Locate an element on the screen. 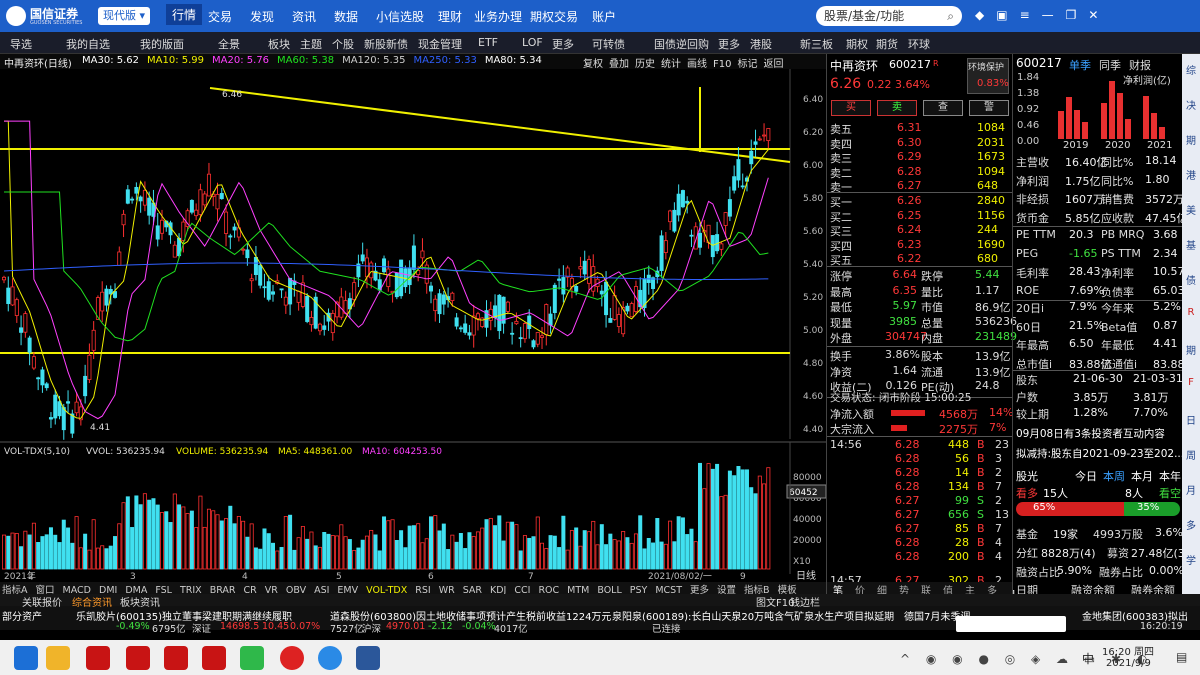  sentiment-tab-1: 本周 is located at coordinates (1114, 476).